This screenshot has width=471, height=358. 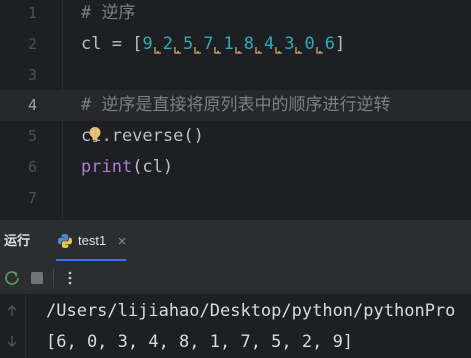 I want to click on list-number: 9, so click(x=147, y=44).